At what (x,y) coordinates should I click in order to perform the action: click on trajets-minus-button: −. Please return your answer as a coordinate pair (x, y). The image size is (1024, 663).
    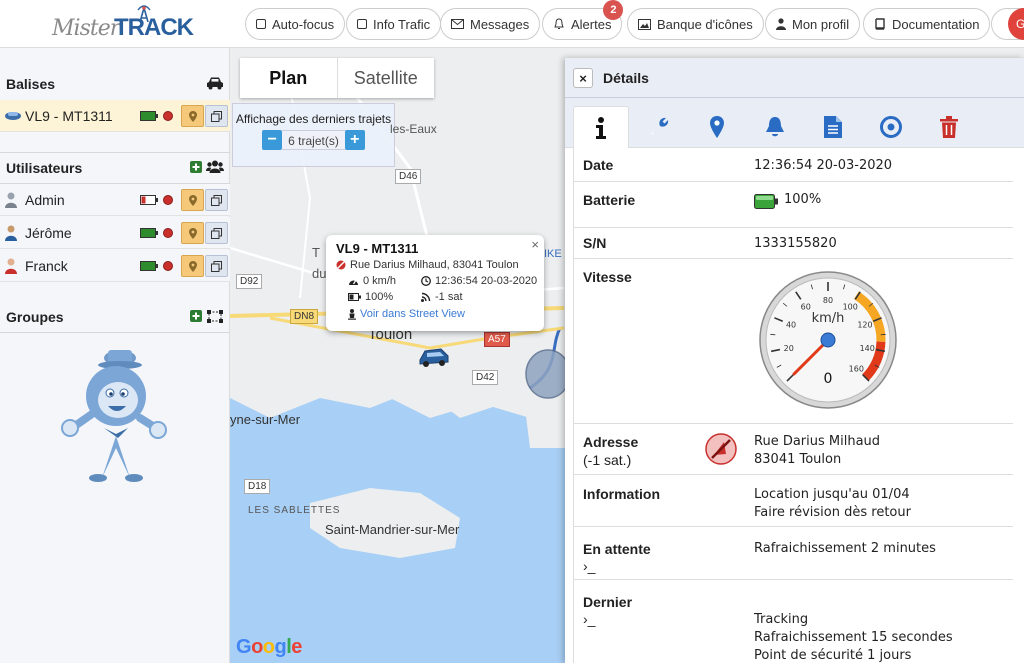
    Looking at the image, I should click on (272, 140).